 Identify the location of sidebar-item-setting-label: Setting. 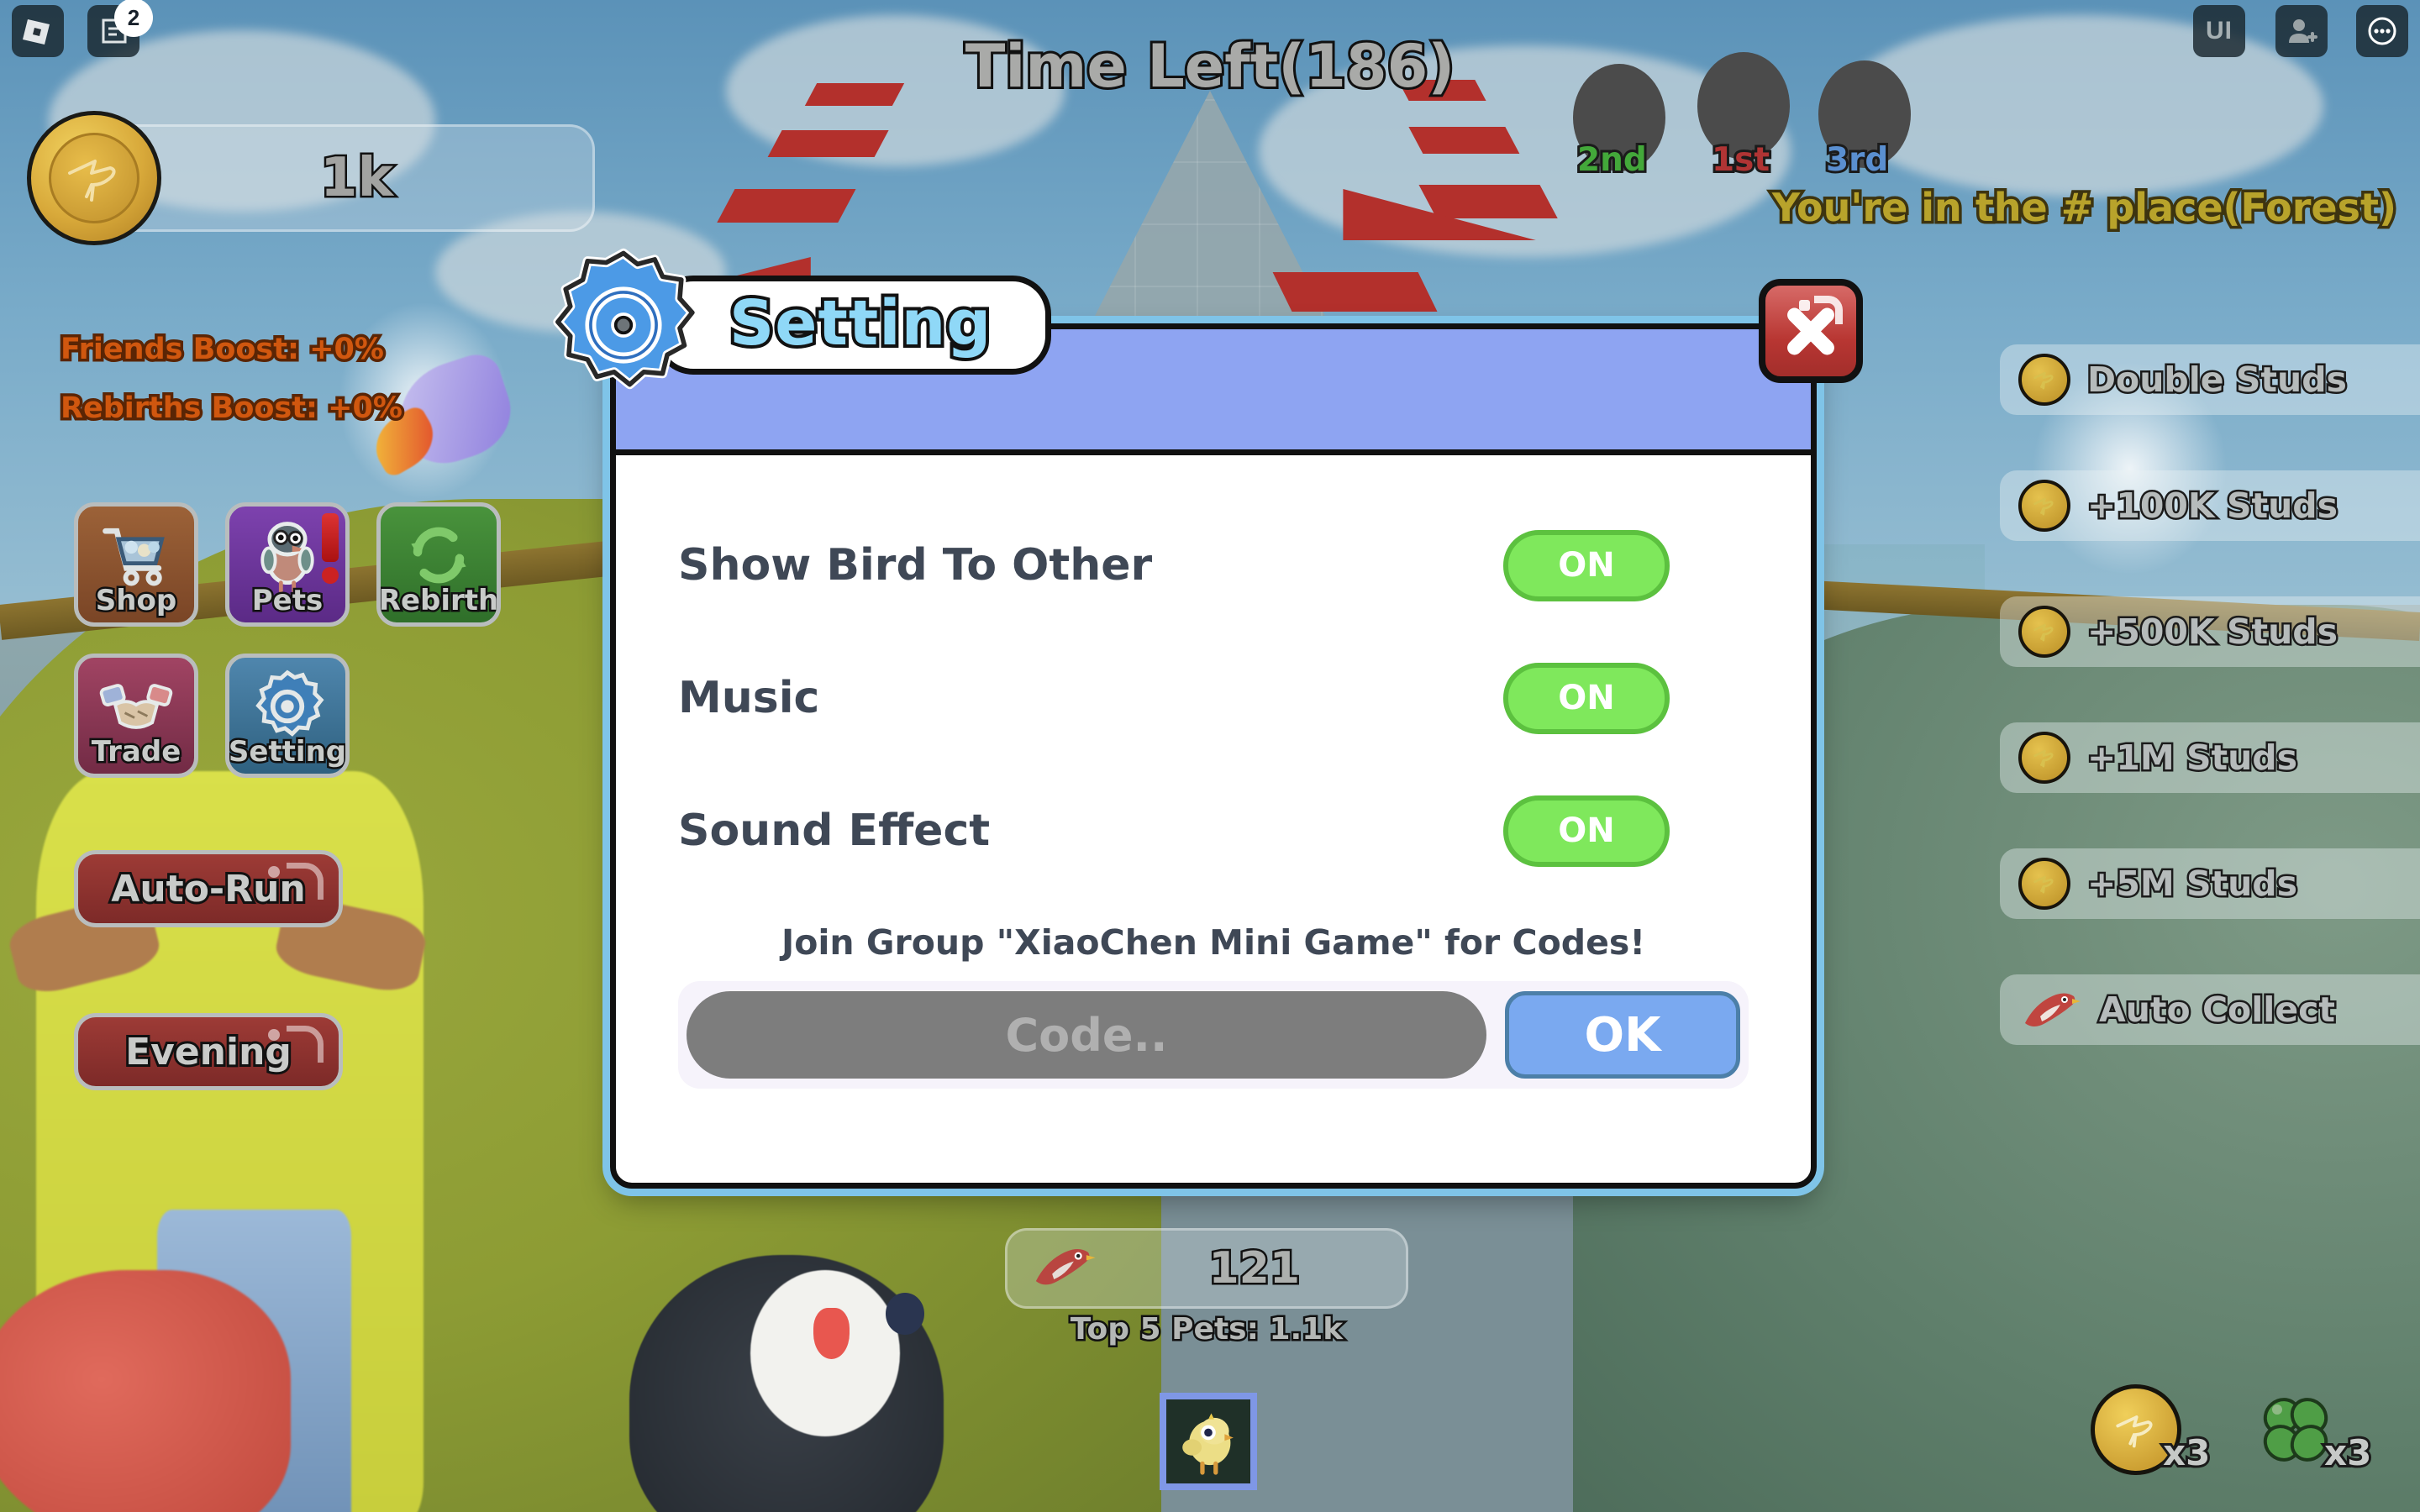
(287, 752).